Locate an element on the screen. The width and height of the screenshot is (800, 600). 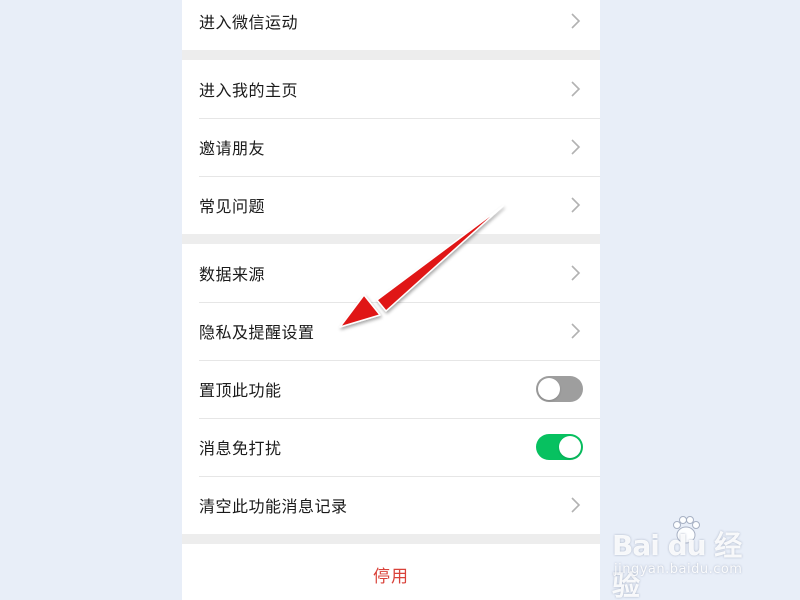
menu-item-invite-friends: 邀请朋友 is located at coordinates (391, 147).